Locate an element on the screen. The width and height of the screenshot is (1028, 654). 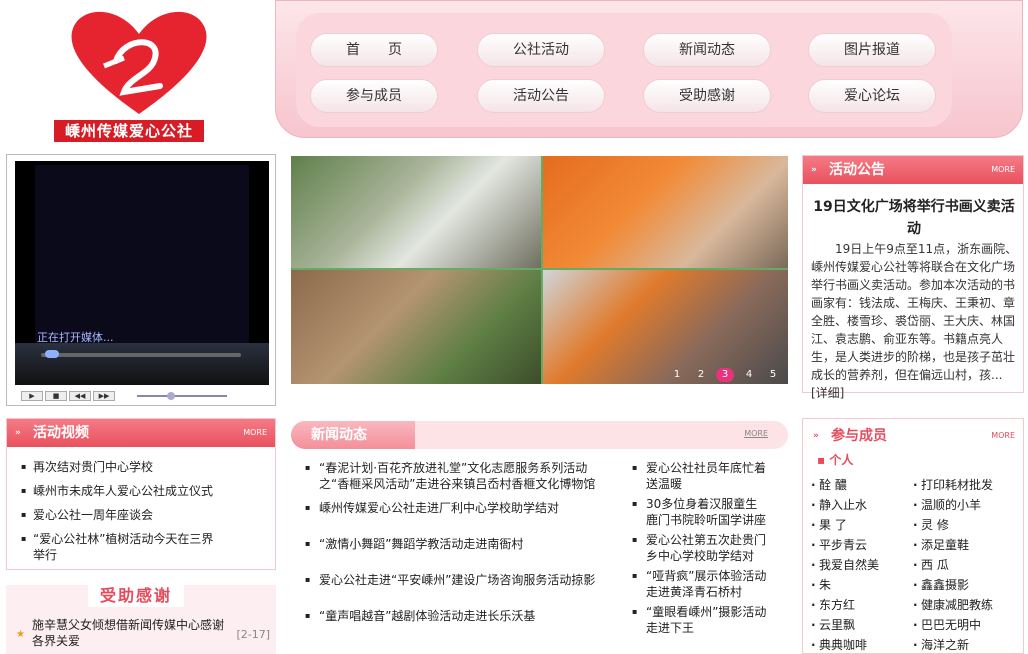
list-item: 云里飘 is located at coordinates (861, 625).